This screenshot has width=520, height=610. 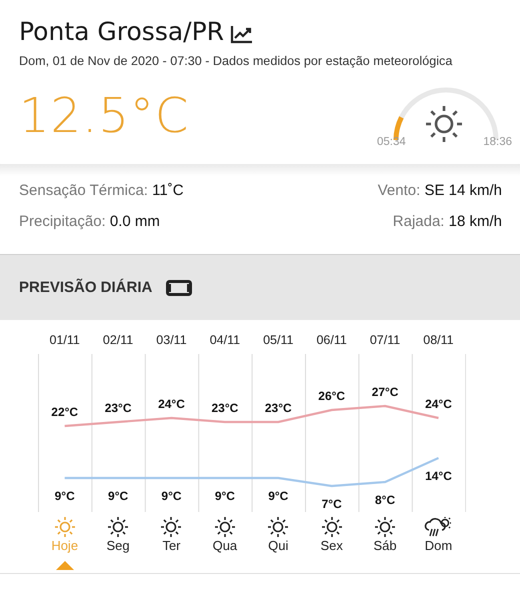 What do you see at coordinates (463, 190) in the screenshot?
I see `detail-value: SE 14 km/h` at bounding box center [463, 190].